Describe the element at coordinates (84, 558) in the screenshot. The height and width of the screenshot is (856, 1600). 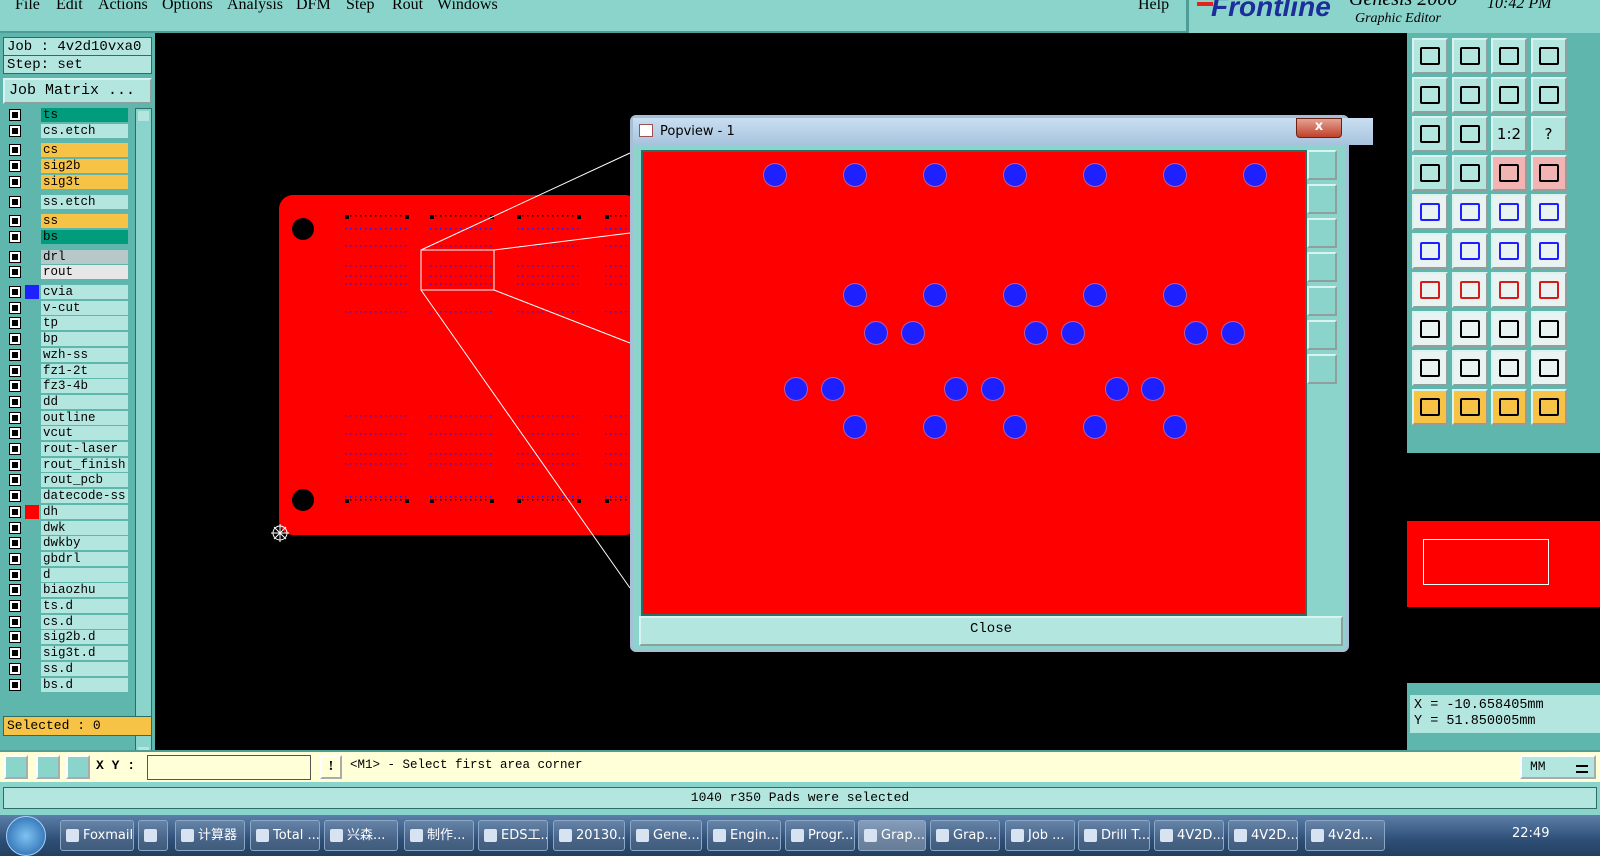
I see `layer-name: gbdrl` at that location.